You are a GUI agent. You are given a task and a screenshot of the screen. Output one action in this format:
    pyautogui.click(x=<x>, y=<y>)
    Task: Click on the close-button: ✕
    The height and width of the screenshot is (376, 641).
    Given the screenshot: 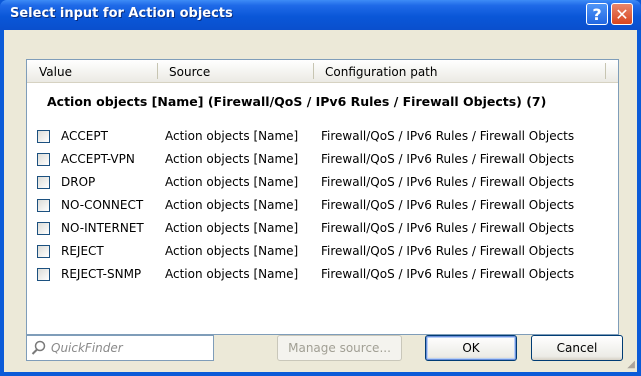 What is the action you would take?
    pyautogui.click(x=622, y=14)
    